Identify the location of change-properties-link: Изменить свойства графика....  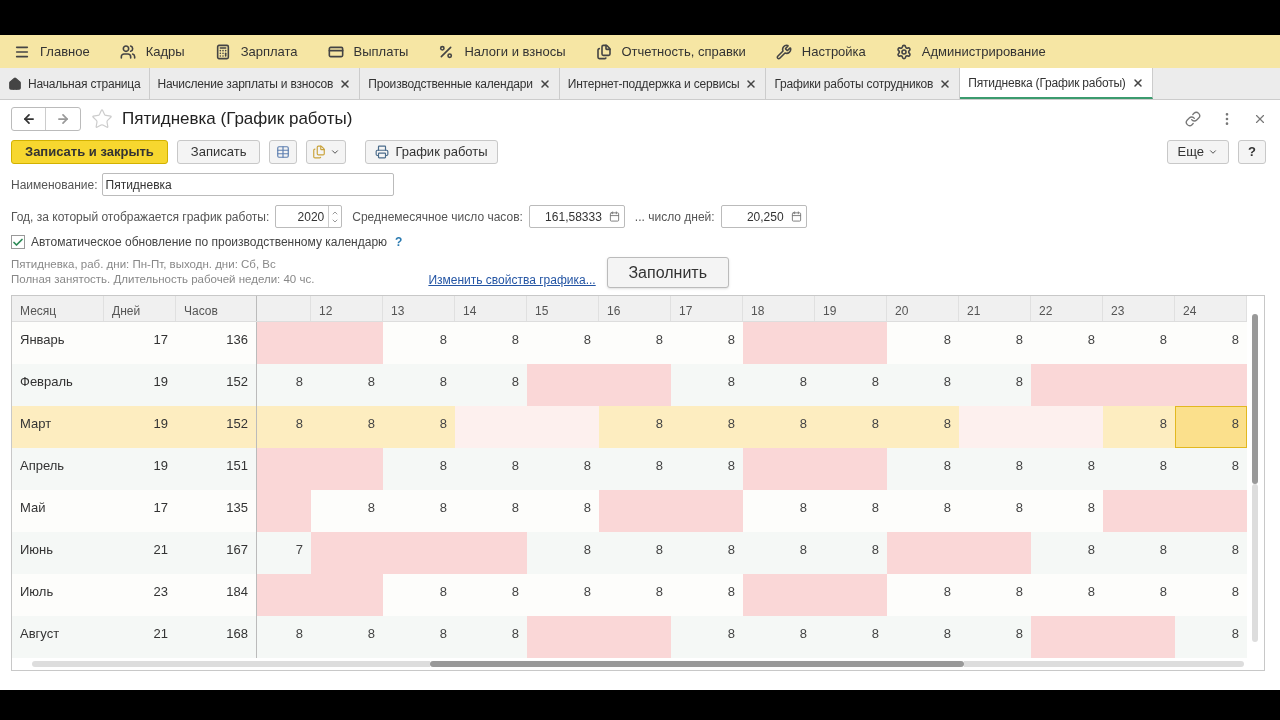
(512, 280).